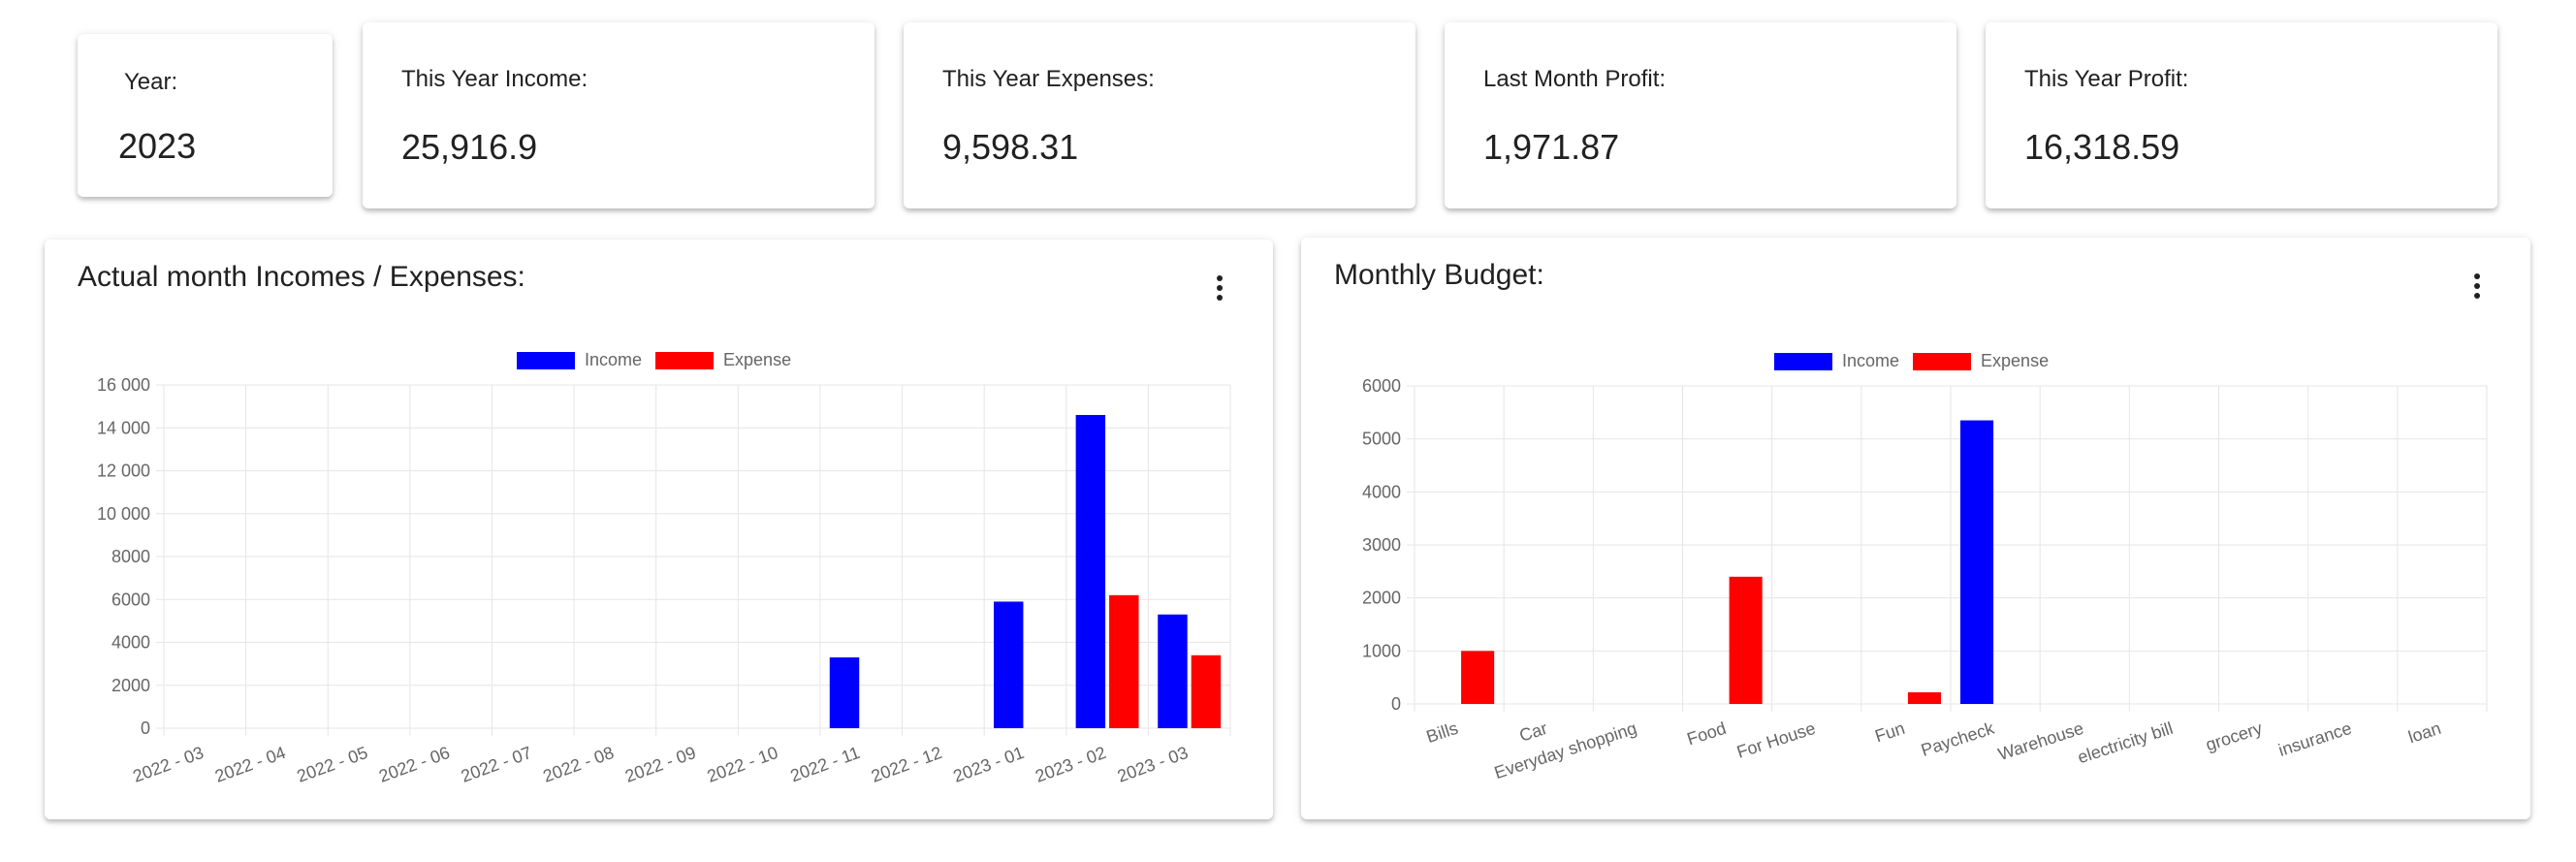  What do you see at coordinates (1382, 650) in the screenshot?
I see `y-tick-label: 1000` at bounding box center [1382, 650].